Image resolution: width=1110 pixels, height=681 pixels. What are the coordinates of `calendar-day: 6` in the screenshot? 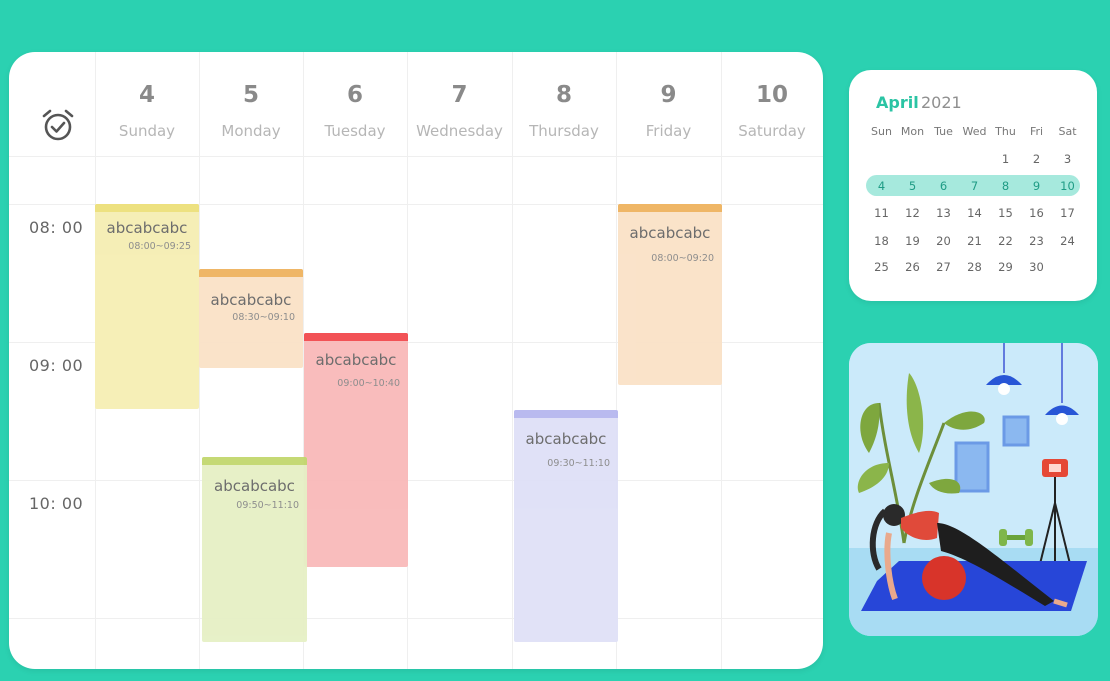 It's located at (943, 186).